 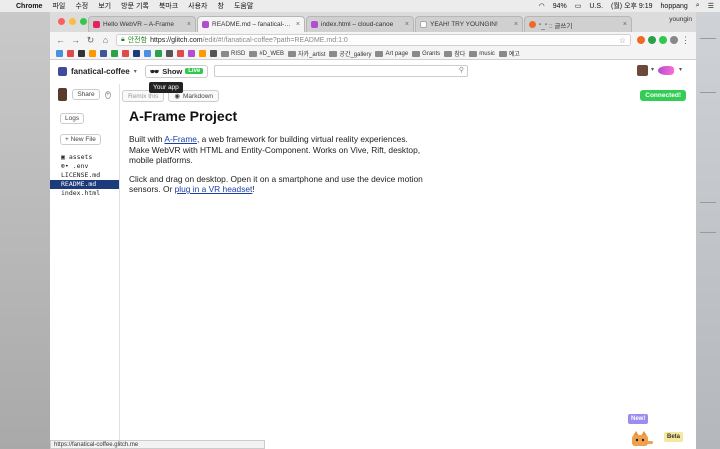 I want to click on home-icon: ⌂, so click(x=105, y=40).